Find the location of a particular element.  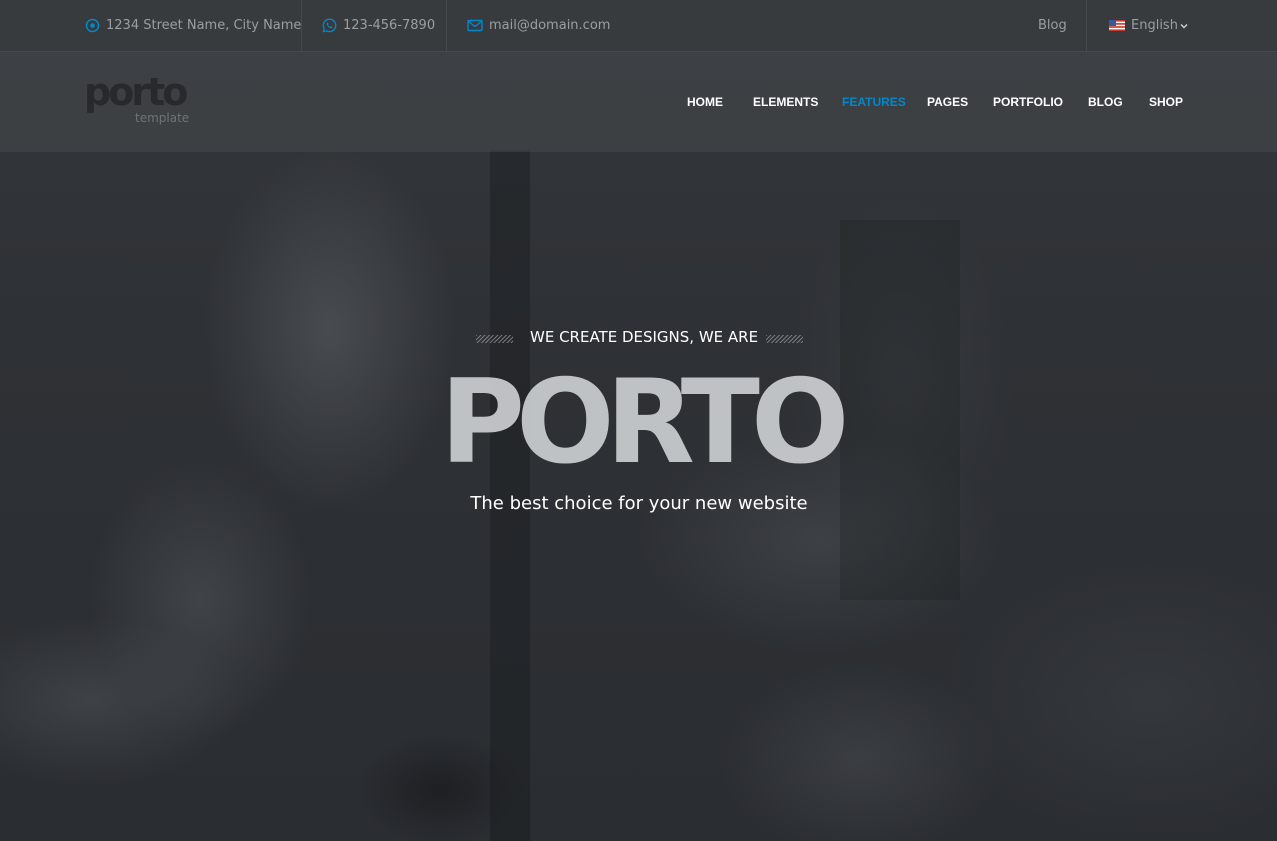

language-selector: English is located at coordinates (1151, 25).